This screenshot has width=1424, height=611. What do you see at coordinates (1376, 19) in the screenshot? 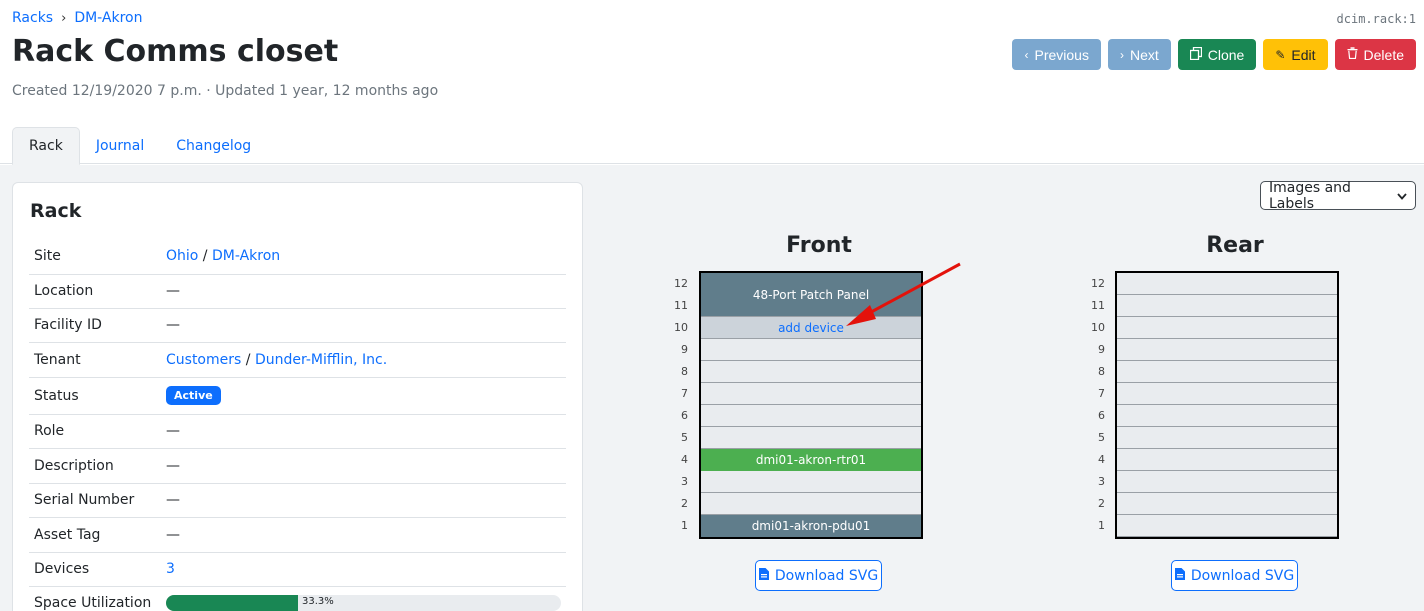
I see `object-identifier: dcim.rack:1` at bounding box center [1376, 19].